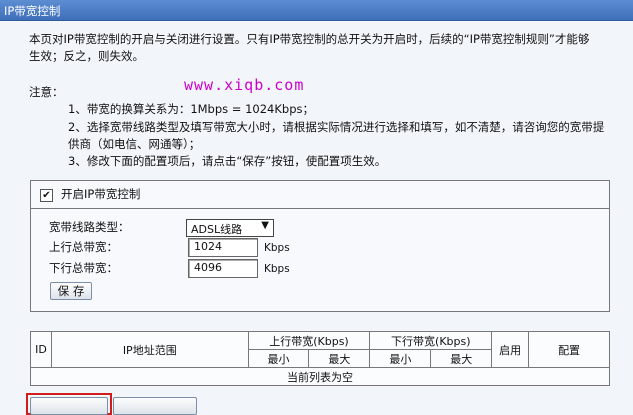 The height and width of the screenshot is (415, 633). I want to click on line-type-select: ADSL线路 ▼, so click(230, 228).